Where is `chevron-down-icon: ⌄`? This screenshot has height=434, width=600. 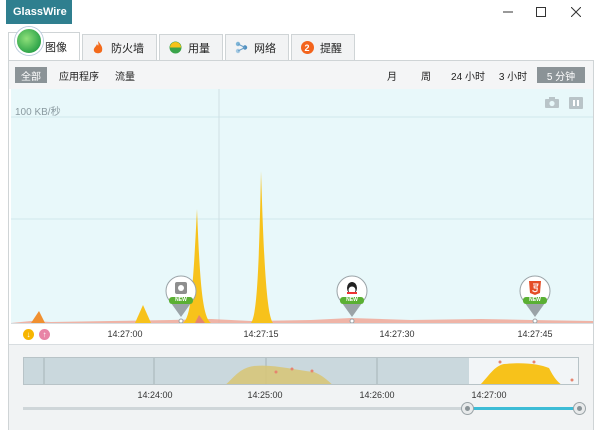 chevron-down-icon: ⌄ is located at coordinates (74, 11).